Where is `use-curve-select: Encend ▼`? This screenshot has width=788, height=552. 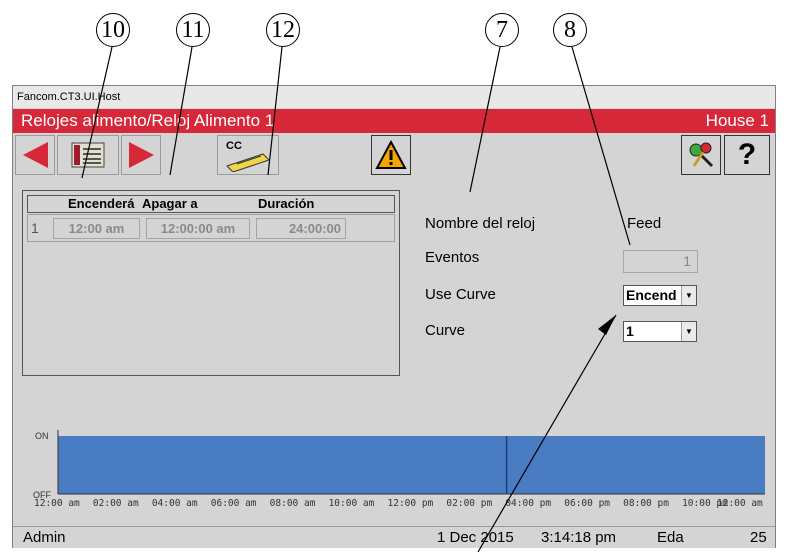
use-curve-select: Encend ▼ is located at coordinates (660, 295).